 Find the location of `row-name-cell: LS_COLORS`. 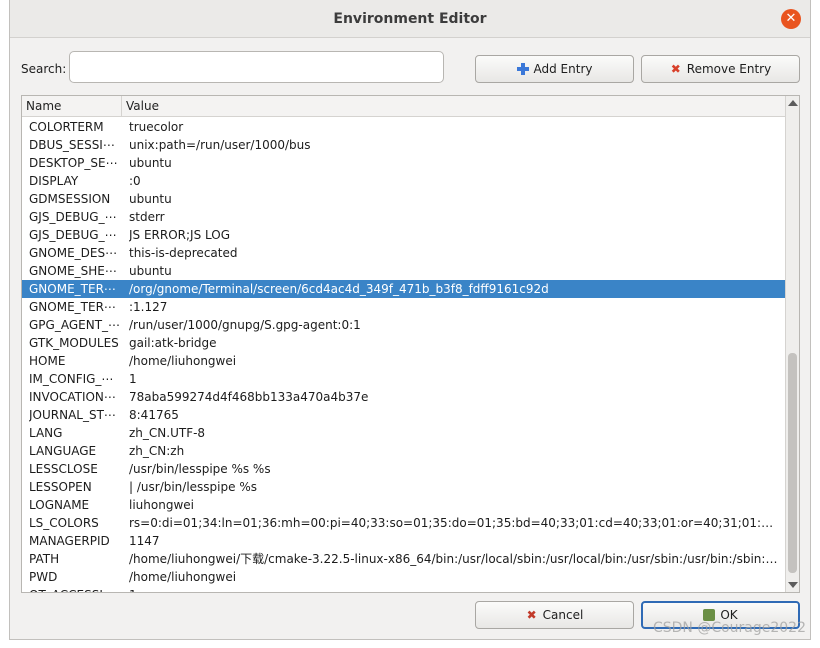

row-name-cell: LS_COLORS is located at coordinates (64, 523).